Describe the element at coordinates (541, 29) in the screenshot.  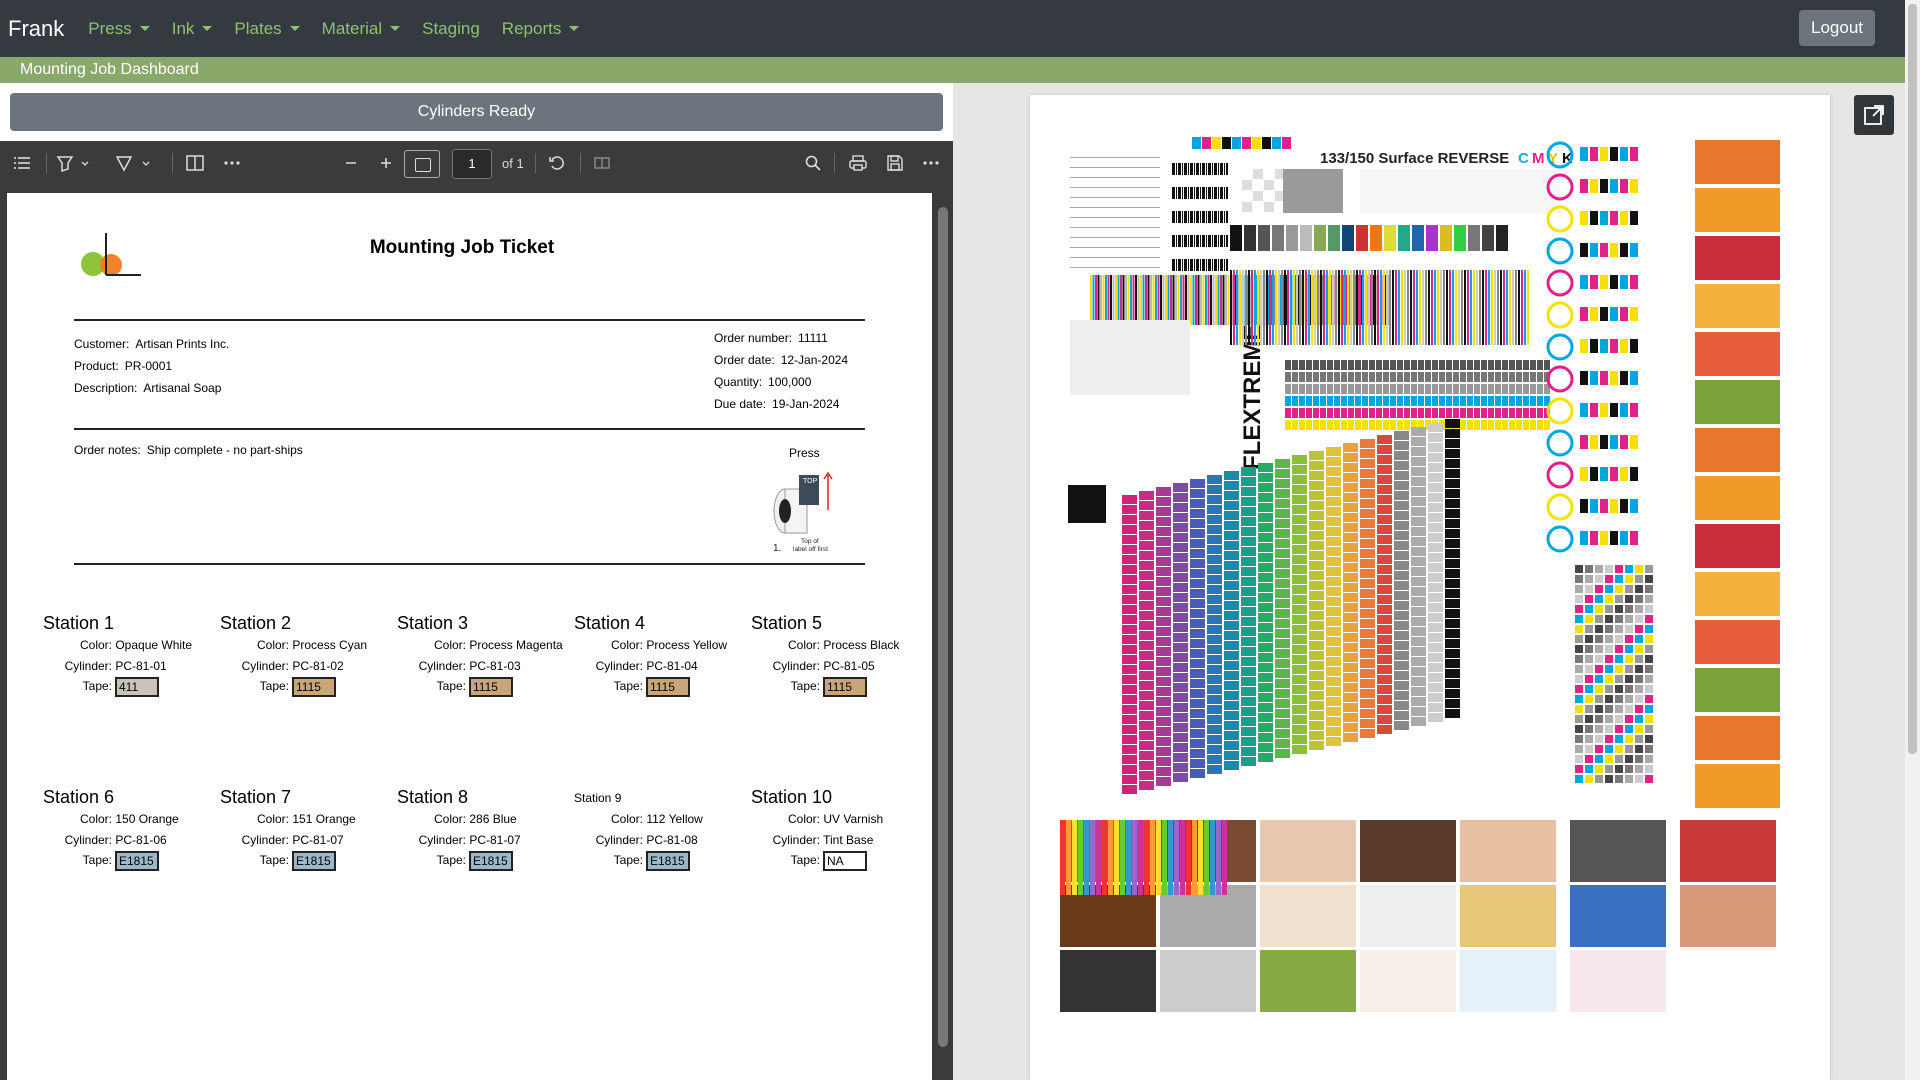
I see `nav-reports: Reports` at that location.